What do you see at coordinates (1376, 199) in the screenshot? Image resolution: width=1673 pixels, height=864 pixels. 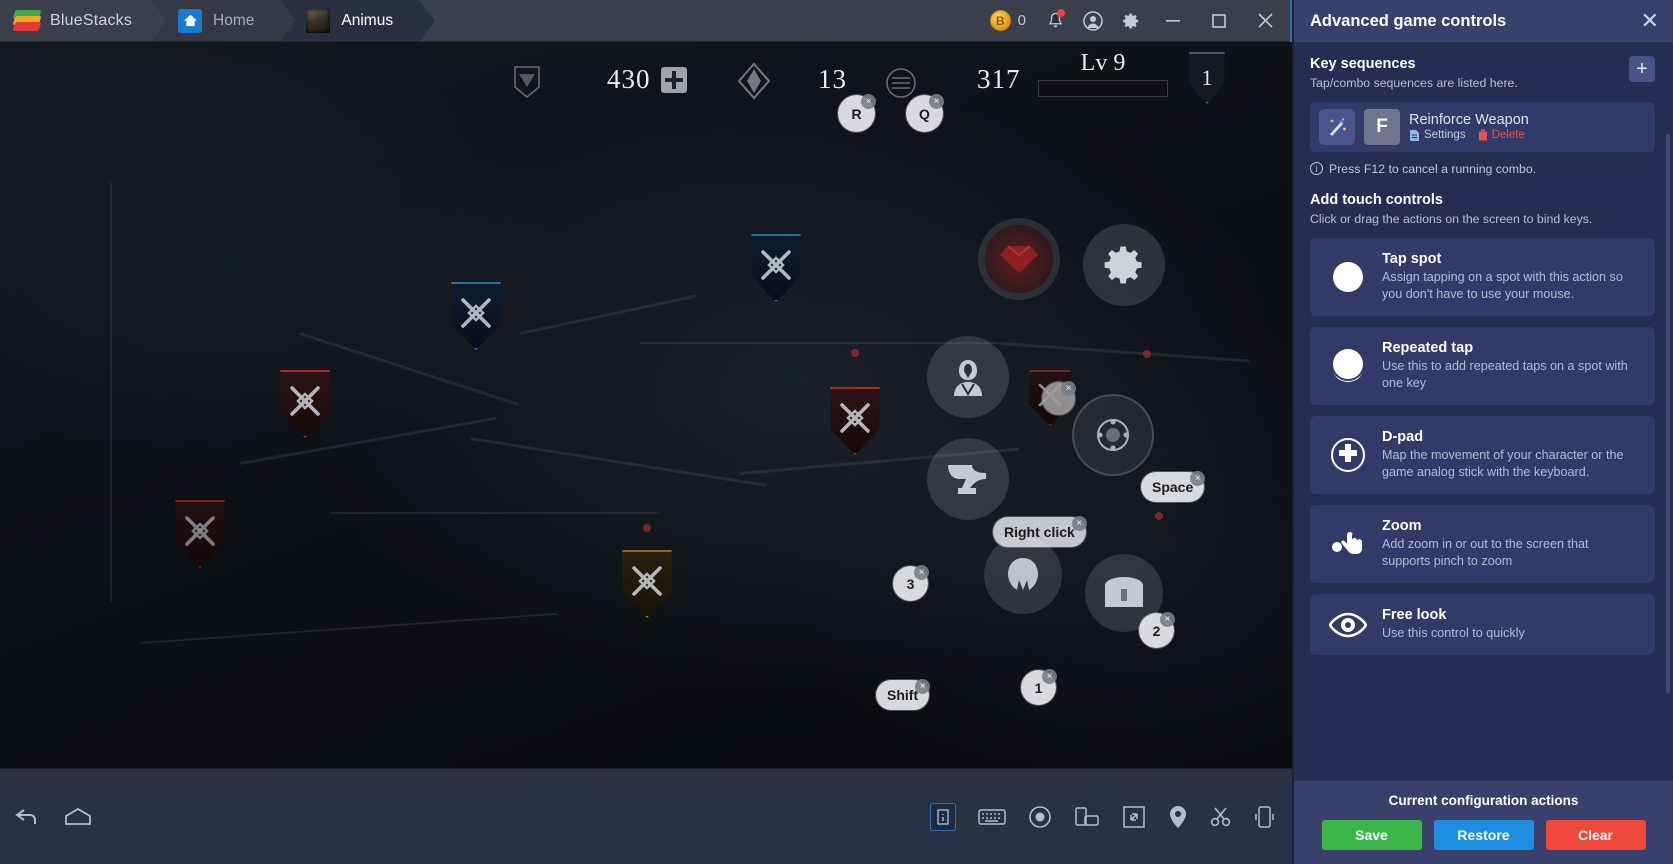 I see `touch-controls-title: Add touch controls` at bounding box center [1376, 199].